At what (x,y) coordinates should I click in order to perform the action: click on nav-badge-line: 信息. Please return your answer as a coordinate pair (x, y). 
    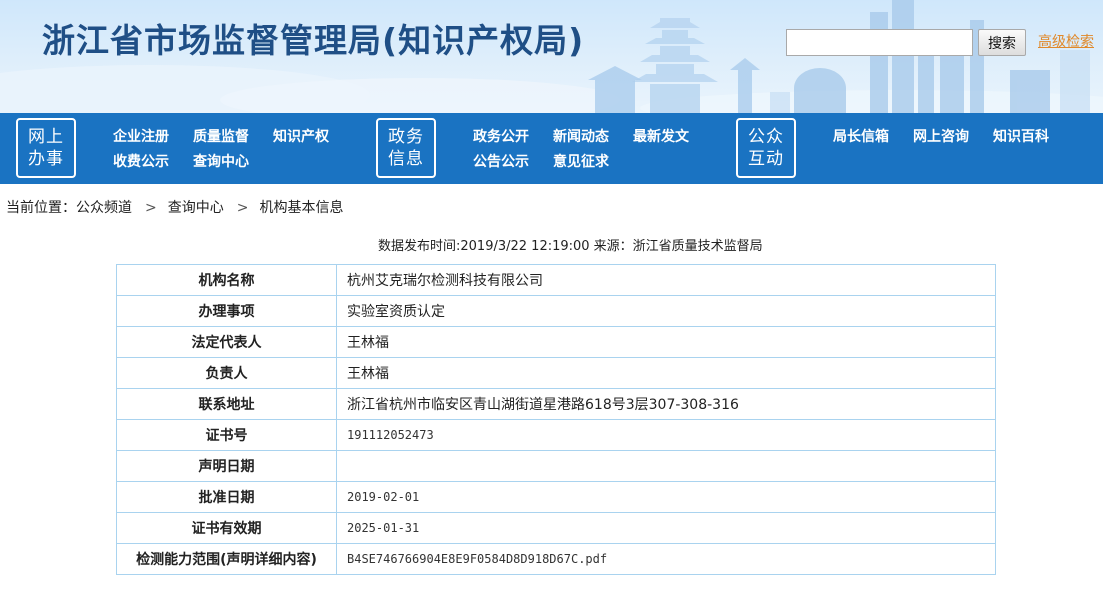
    Looking at the image, I should click on (406, 159).